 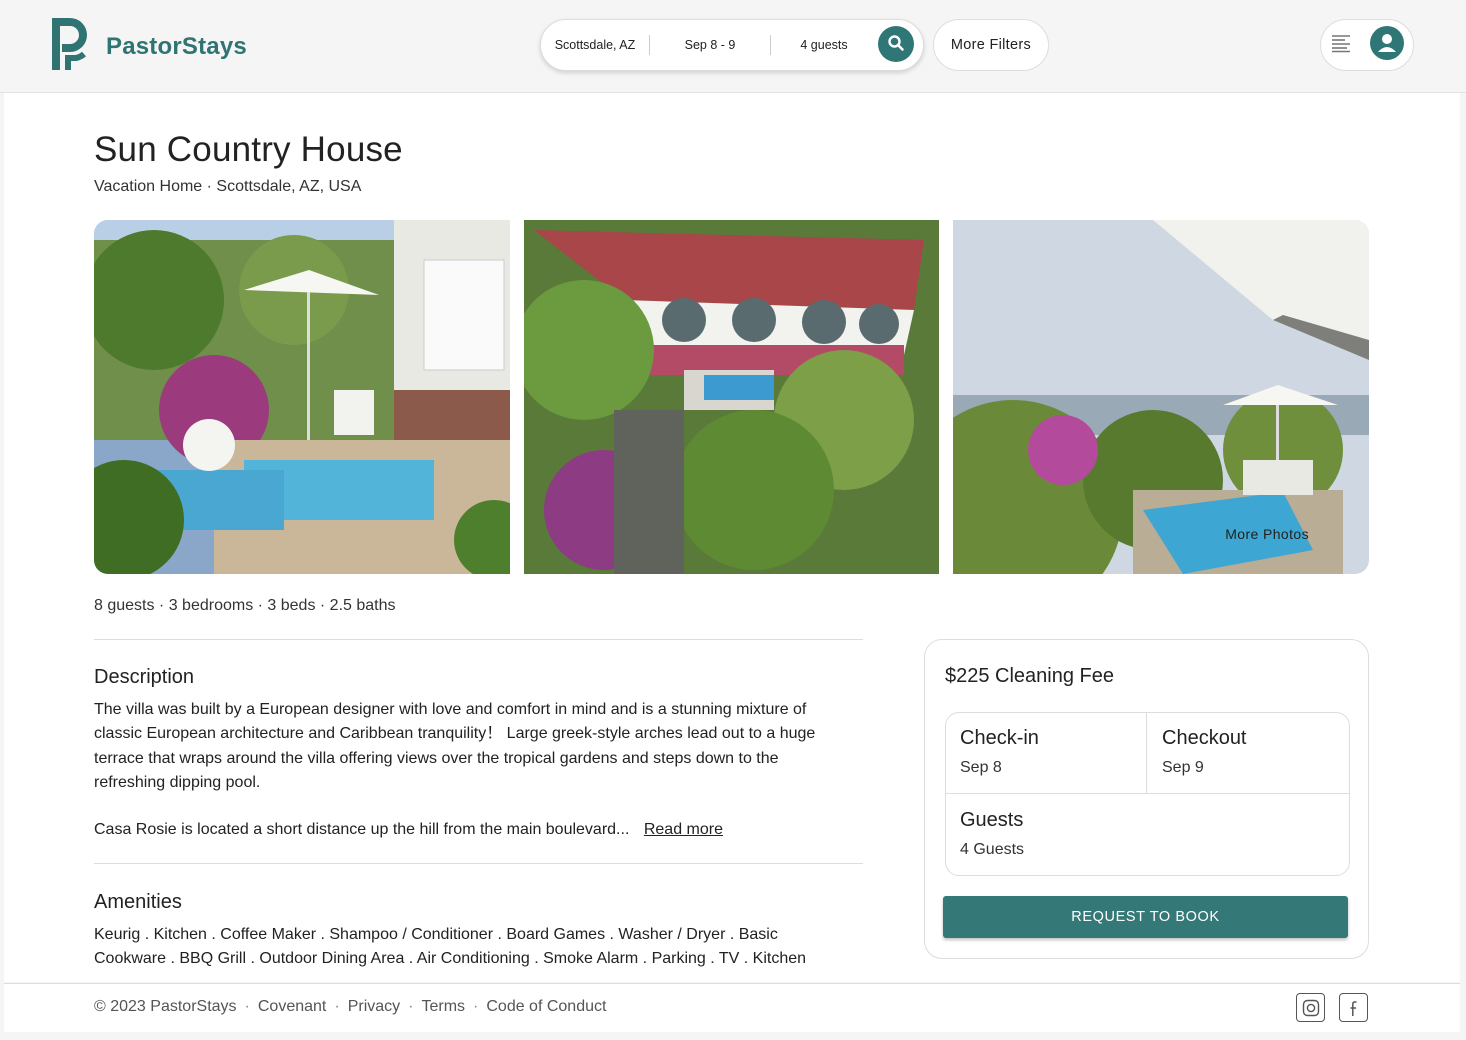 What do you see at coordinates (1204, 738) in the screenshot?
I see `checkout-label: Checkout` at bounding box center [1204, 738].